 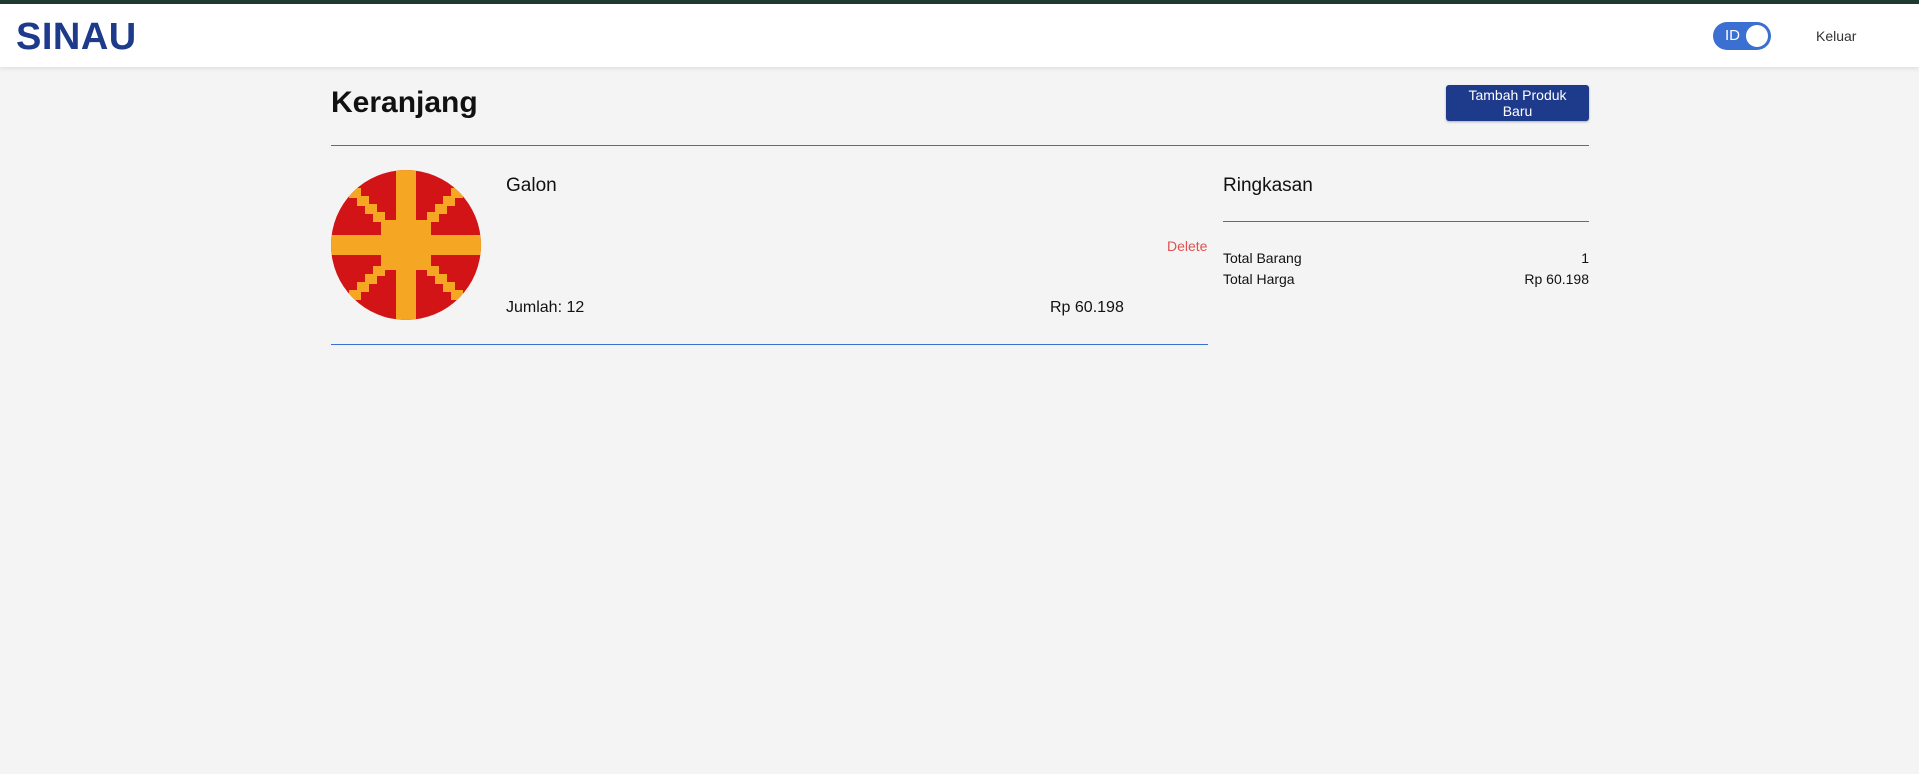 I want to click on app-logo: SINAU, so click(x=76, y=37).